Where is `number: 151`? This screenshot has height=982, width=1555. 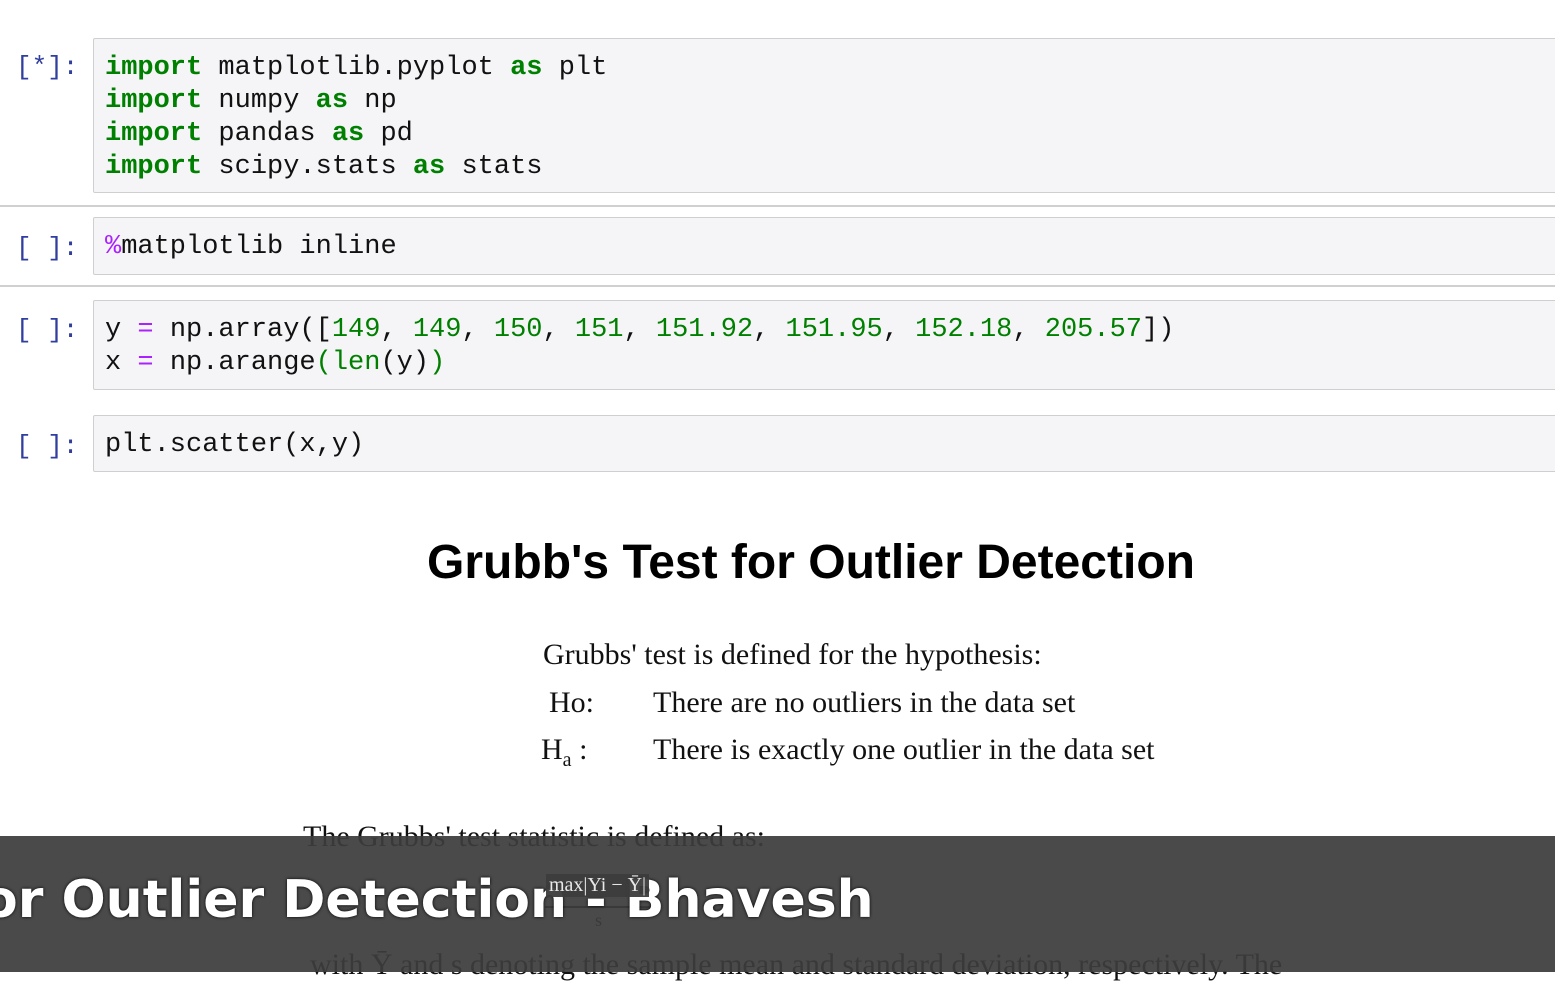
number: 151 is located at coordinates (599, 330).